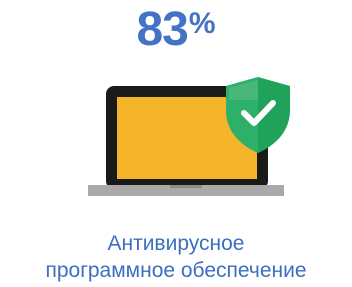 The image size is (352, 287). Describe the element at coordinates (186, 186) in the screenshot. I see `laptop-notch` at that location.